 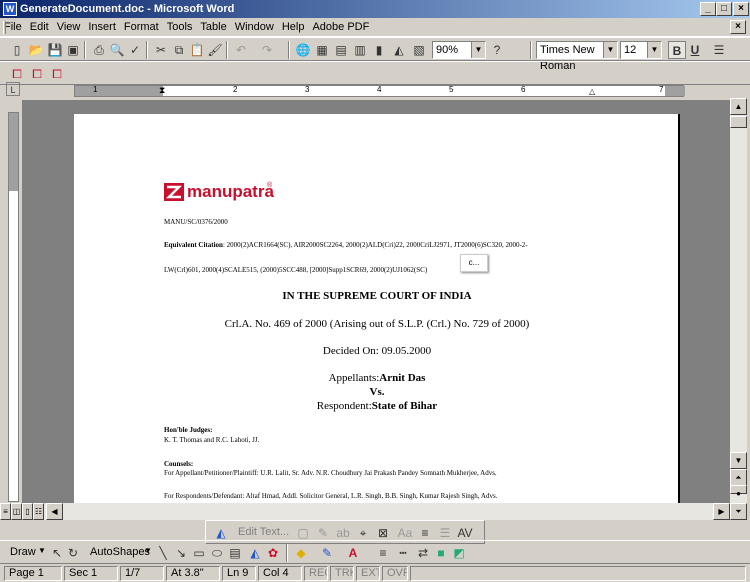 What do you see at coordinates (197, 50) in the screenshot?
I see `paste-icon: 📋` at bounding box center [197, 50].